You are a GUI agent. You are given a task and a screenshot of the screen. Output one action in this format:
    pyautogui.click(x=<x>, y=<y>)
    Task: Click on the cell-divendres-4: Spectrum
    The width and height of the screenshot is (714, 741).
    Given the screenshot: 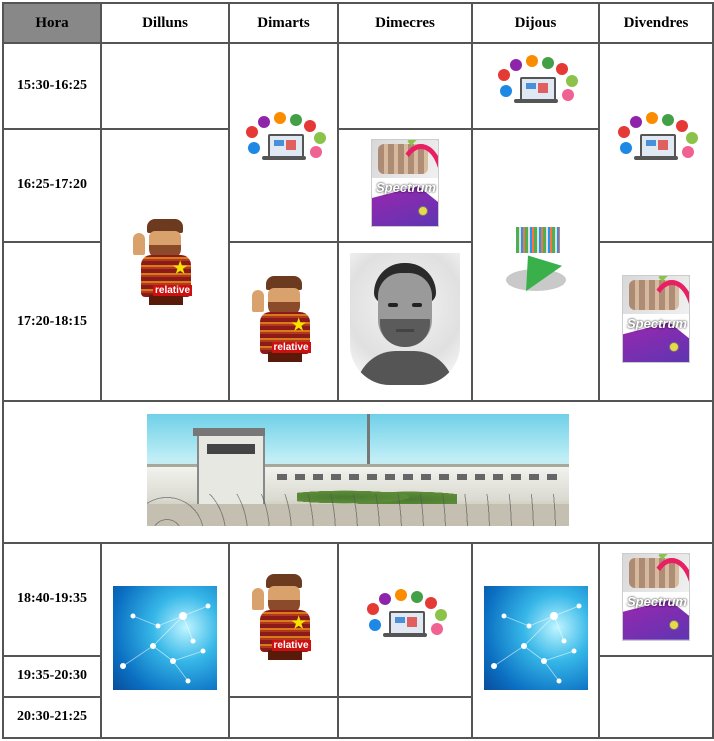 What is the action you would take?
    pyautogui.click(x=656, y=599)
    